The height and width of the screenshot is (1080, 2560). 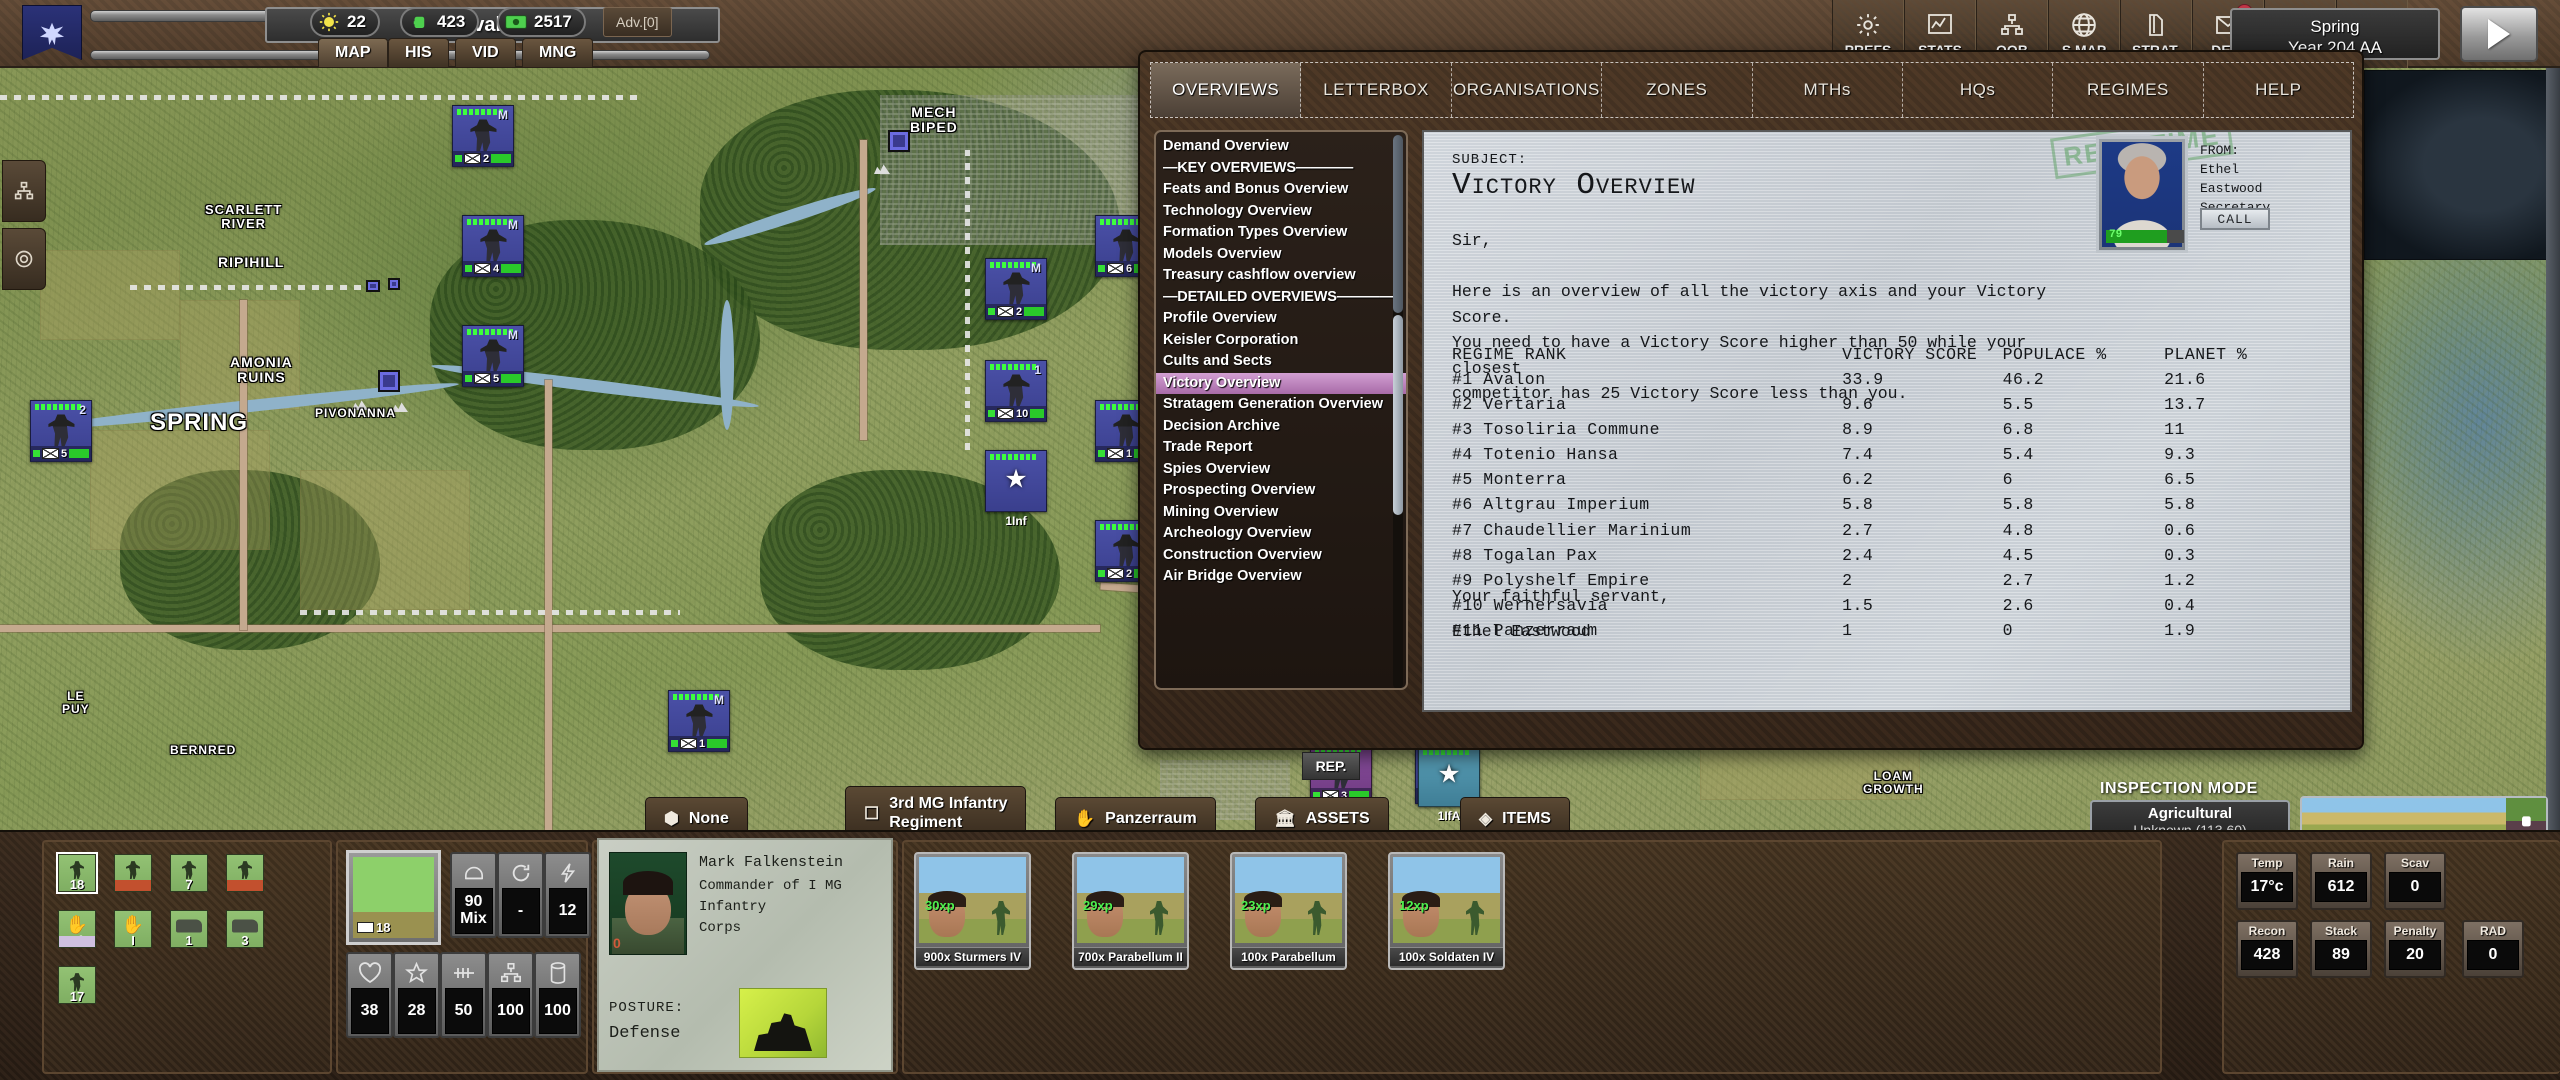 What do you see at coordinates (189, 929) in the screenshot?
I see `subunit-icon: 1` at bounding box center [189, 929].